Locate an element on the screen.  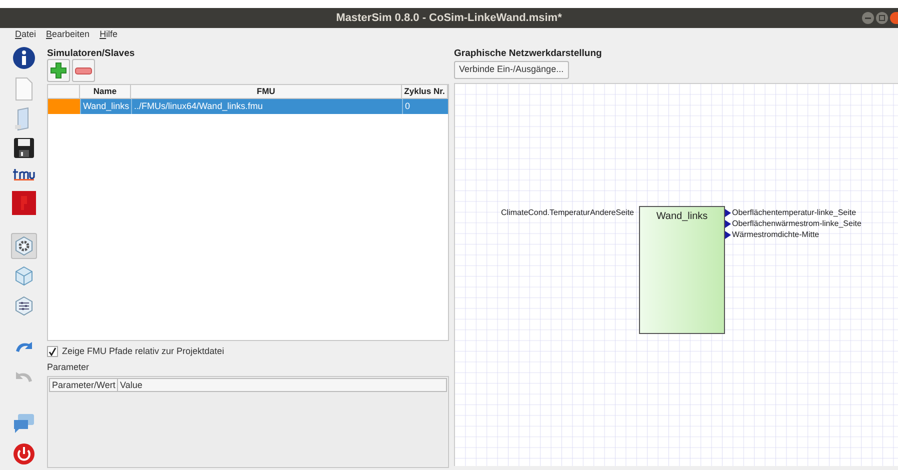
output-port-label: Oberflächentemperatur-linke_Seite is located at coordinates (794, 212).